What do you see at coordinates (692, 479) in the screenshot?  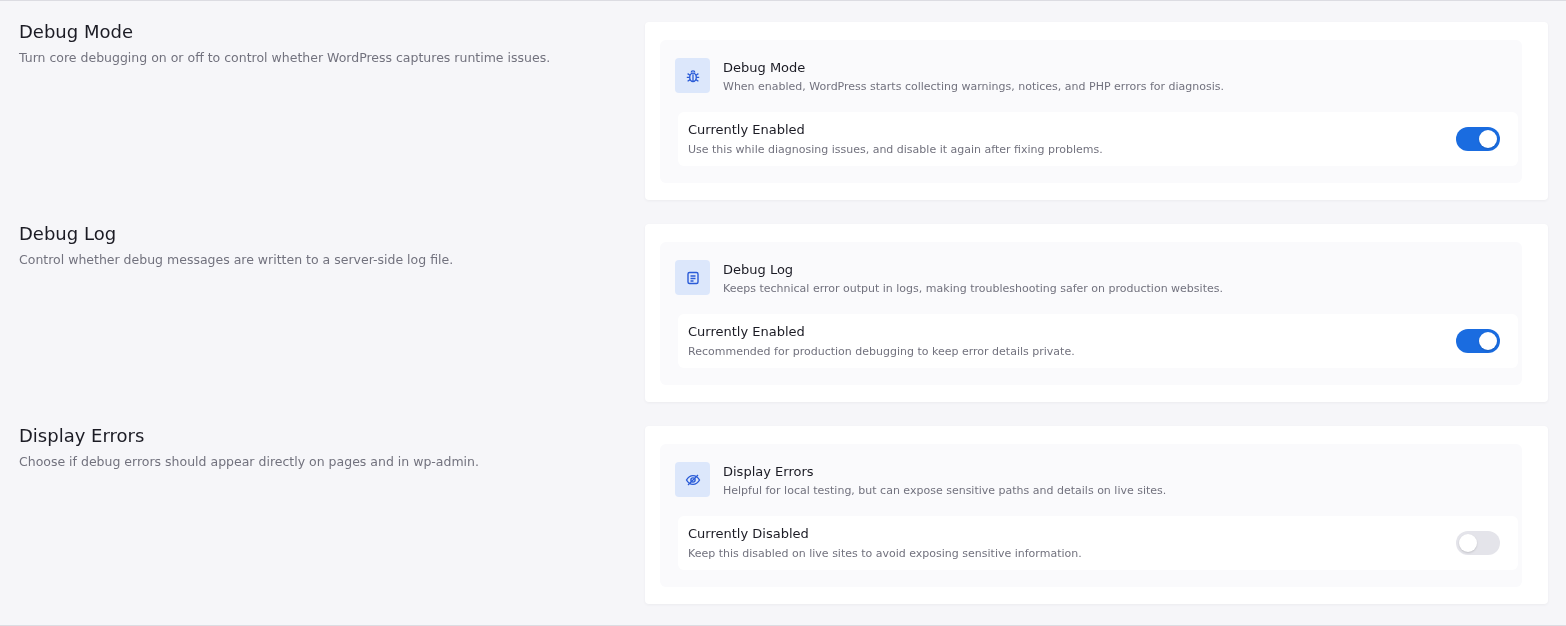 I see `eye-slash-icon` at bounding box center [692, 479].